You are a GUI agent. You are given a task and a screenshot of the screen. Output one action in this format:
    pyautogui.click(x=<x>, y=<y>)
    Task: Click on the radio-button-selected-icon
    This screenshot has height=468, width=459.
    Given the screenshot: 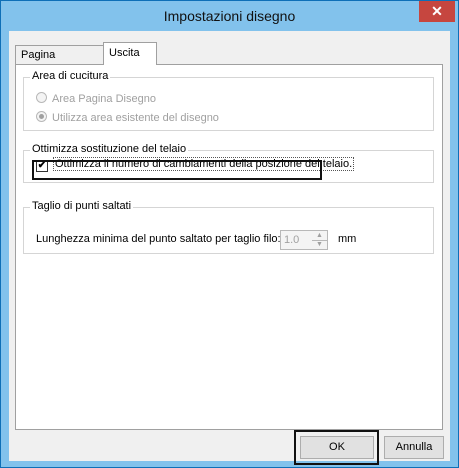 What is the action you would take?
    pyautogui.click(x=41, y=116)
    